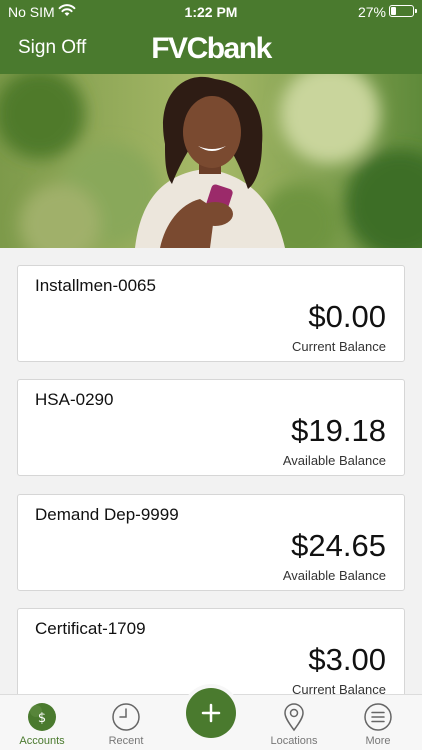 This screenshot has width=422, height=750. Describe the element at coordinates (339, 346) in the screenshot. I see `balance-label: Current Balance` at that location.